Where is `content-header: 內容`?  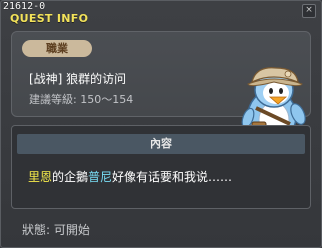
content-header: 內容 is located at coordinates (161, 144).